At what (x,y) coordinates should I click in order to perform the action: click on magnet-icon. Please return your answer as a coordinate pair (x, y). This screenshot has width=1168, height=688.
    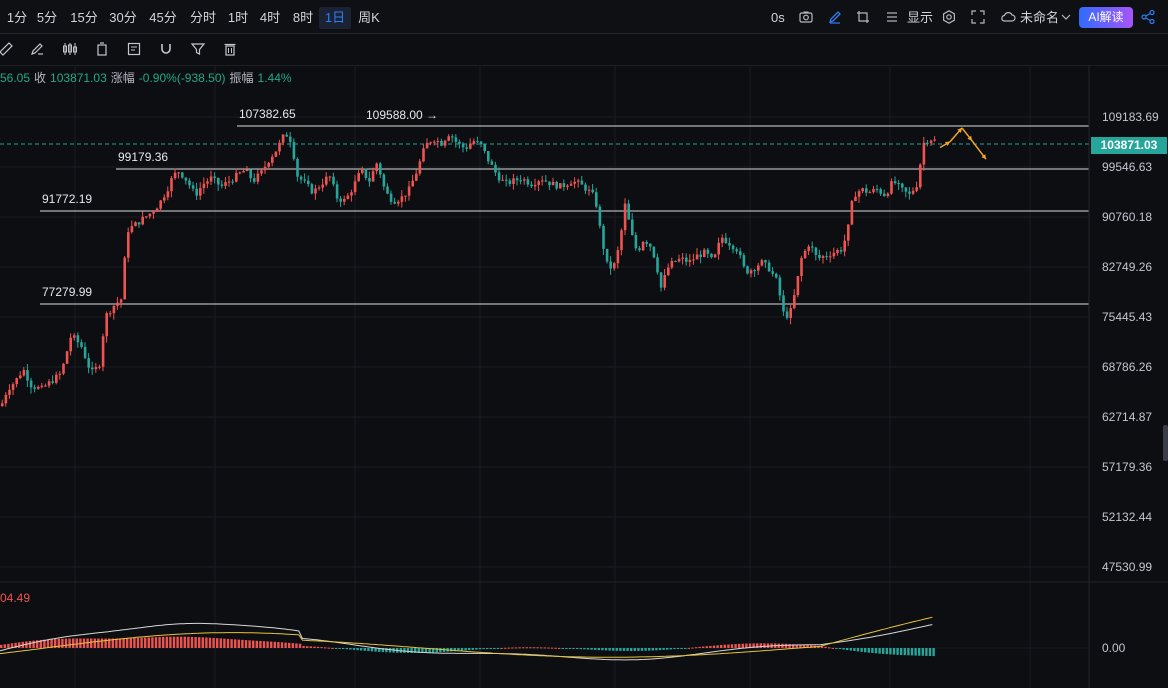
    Looking at the image, I should click on (166, 50).